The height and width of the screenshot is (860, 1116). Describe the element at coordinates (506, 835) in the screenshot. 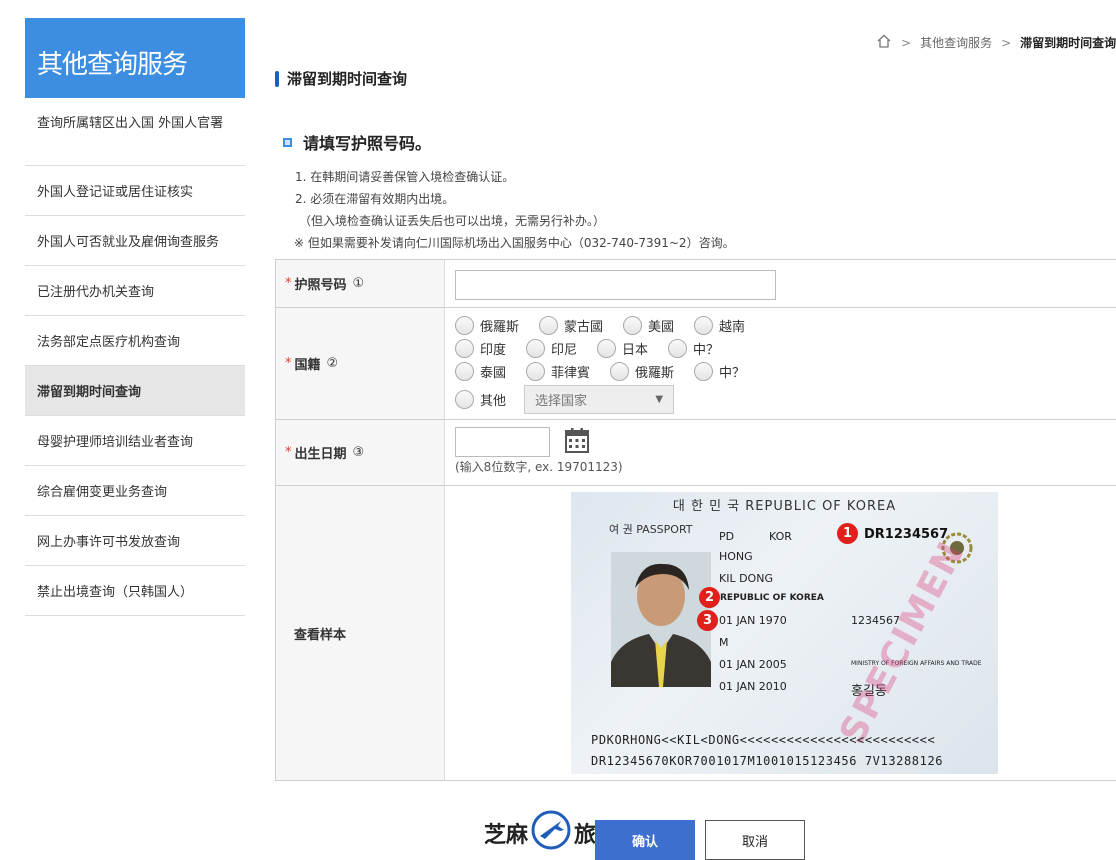

I see `watermark-text: 芝麻` at that location.